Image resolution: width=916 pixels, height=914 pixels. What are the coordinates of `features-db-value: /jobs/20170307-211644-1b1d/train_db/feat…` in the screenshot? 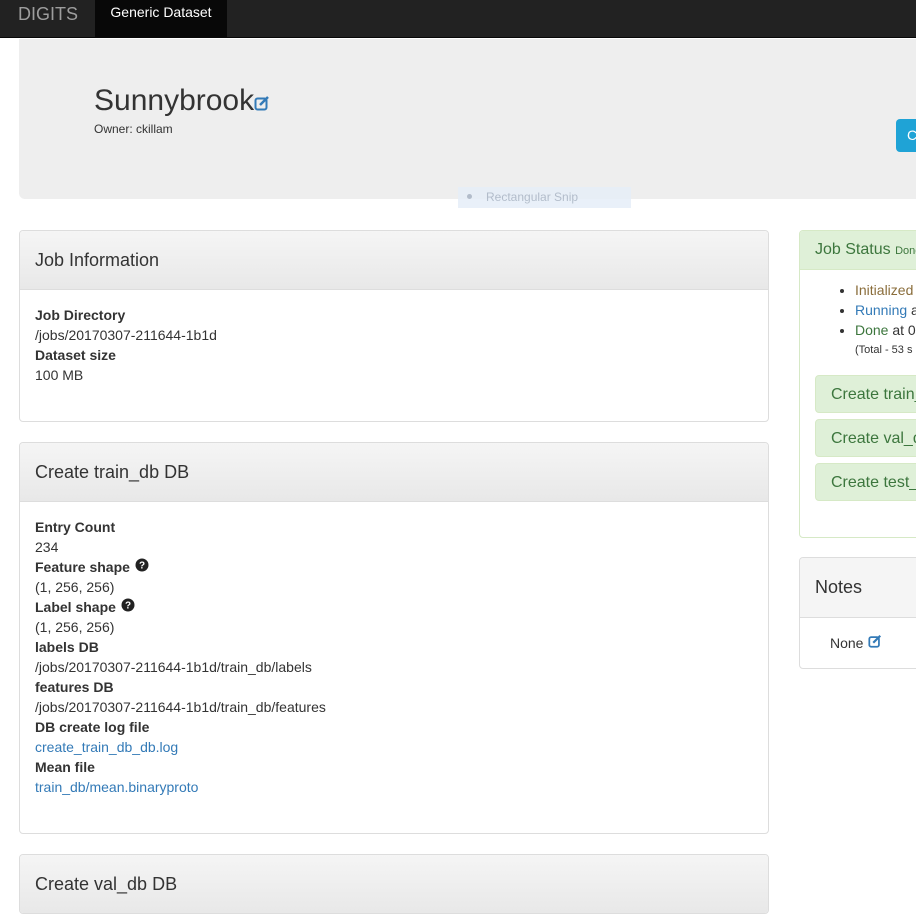 It's located at (180, 707).